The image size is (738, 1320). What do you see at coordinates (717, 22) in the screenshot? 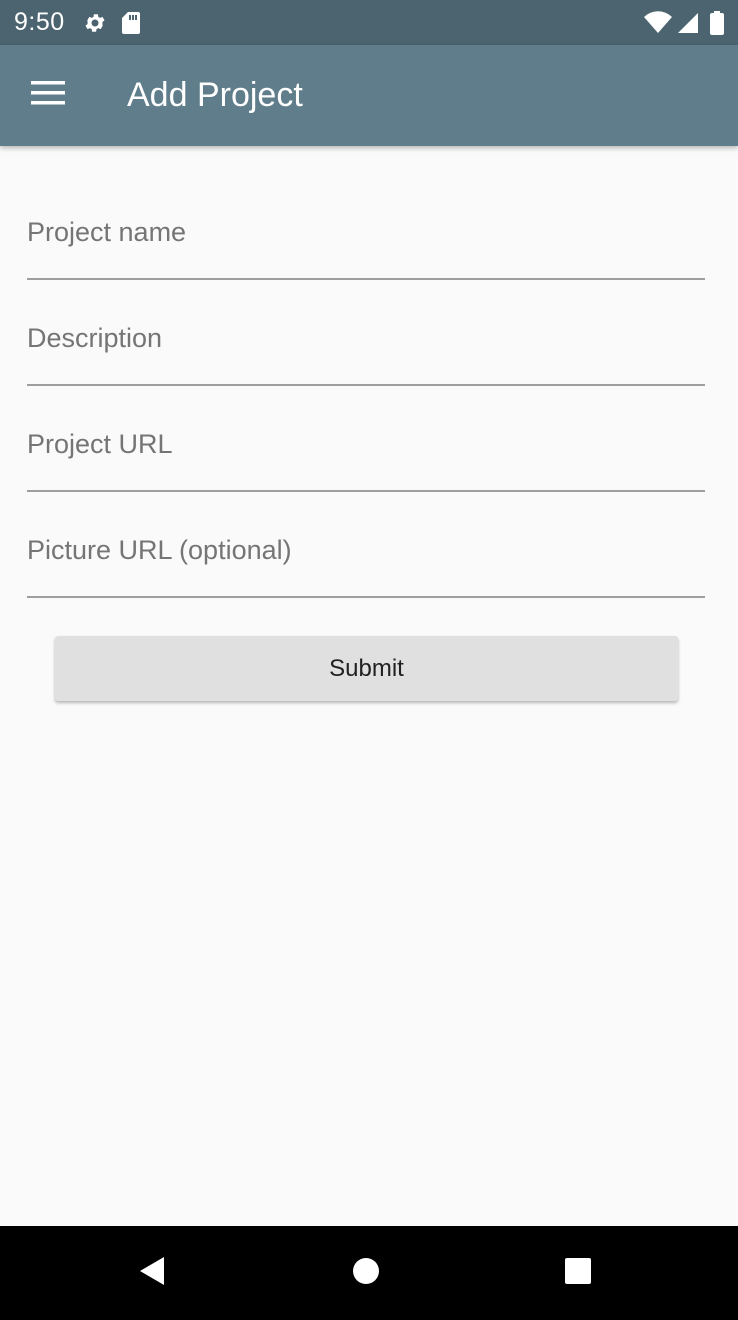
I see `battery-icon` at bounding box center [717, 22].